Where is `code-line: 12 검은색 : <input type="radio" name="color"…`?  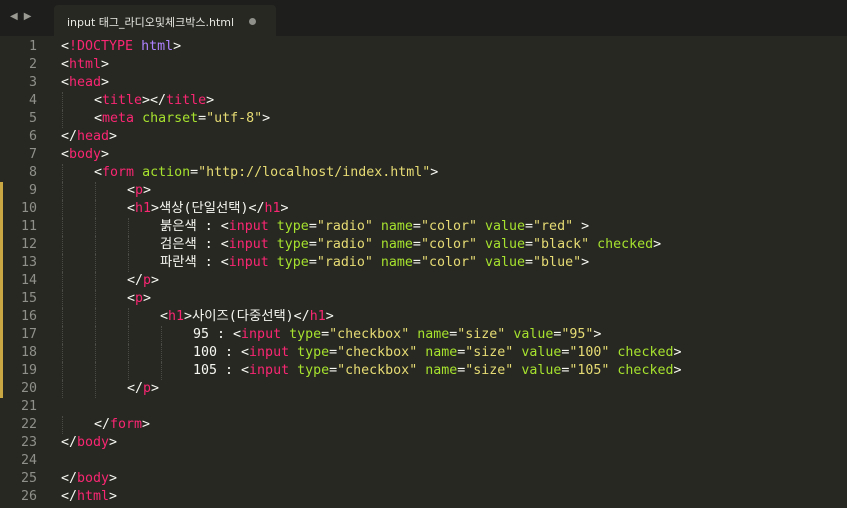
code-line: 12 검은색 : <input type="radio" name="color"… is located at coordinates (423, 245).